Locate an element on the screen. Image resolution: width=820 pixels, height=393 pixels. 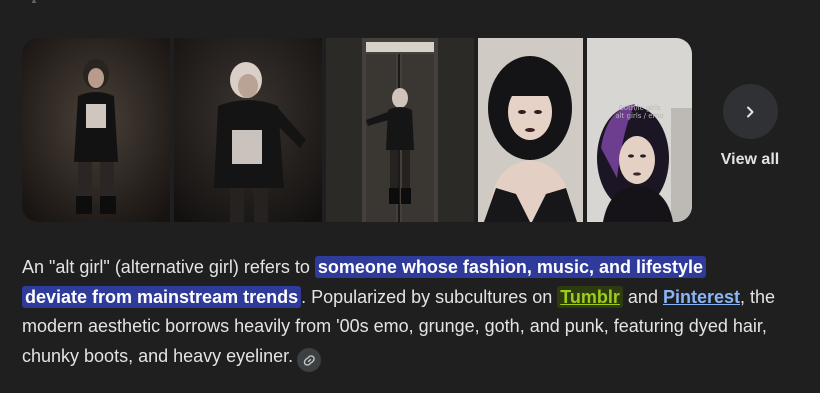
source-link-button is located at coordinates (309, 360).